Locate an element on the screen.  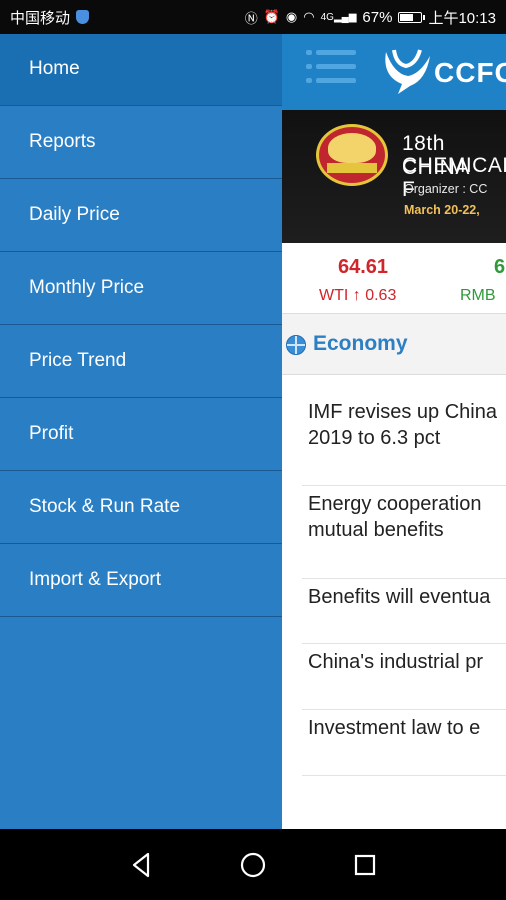
drawer-item-reports: Reports is located at coordinates (141, 143).